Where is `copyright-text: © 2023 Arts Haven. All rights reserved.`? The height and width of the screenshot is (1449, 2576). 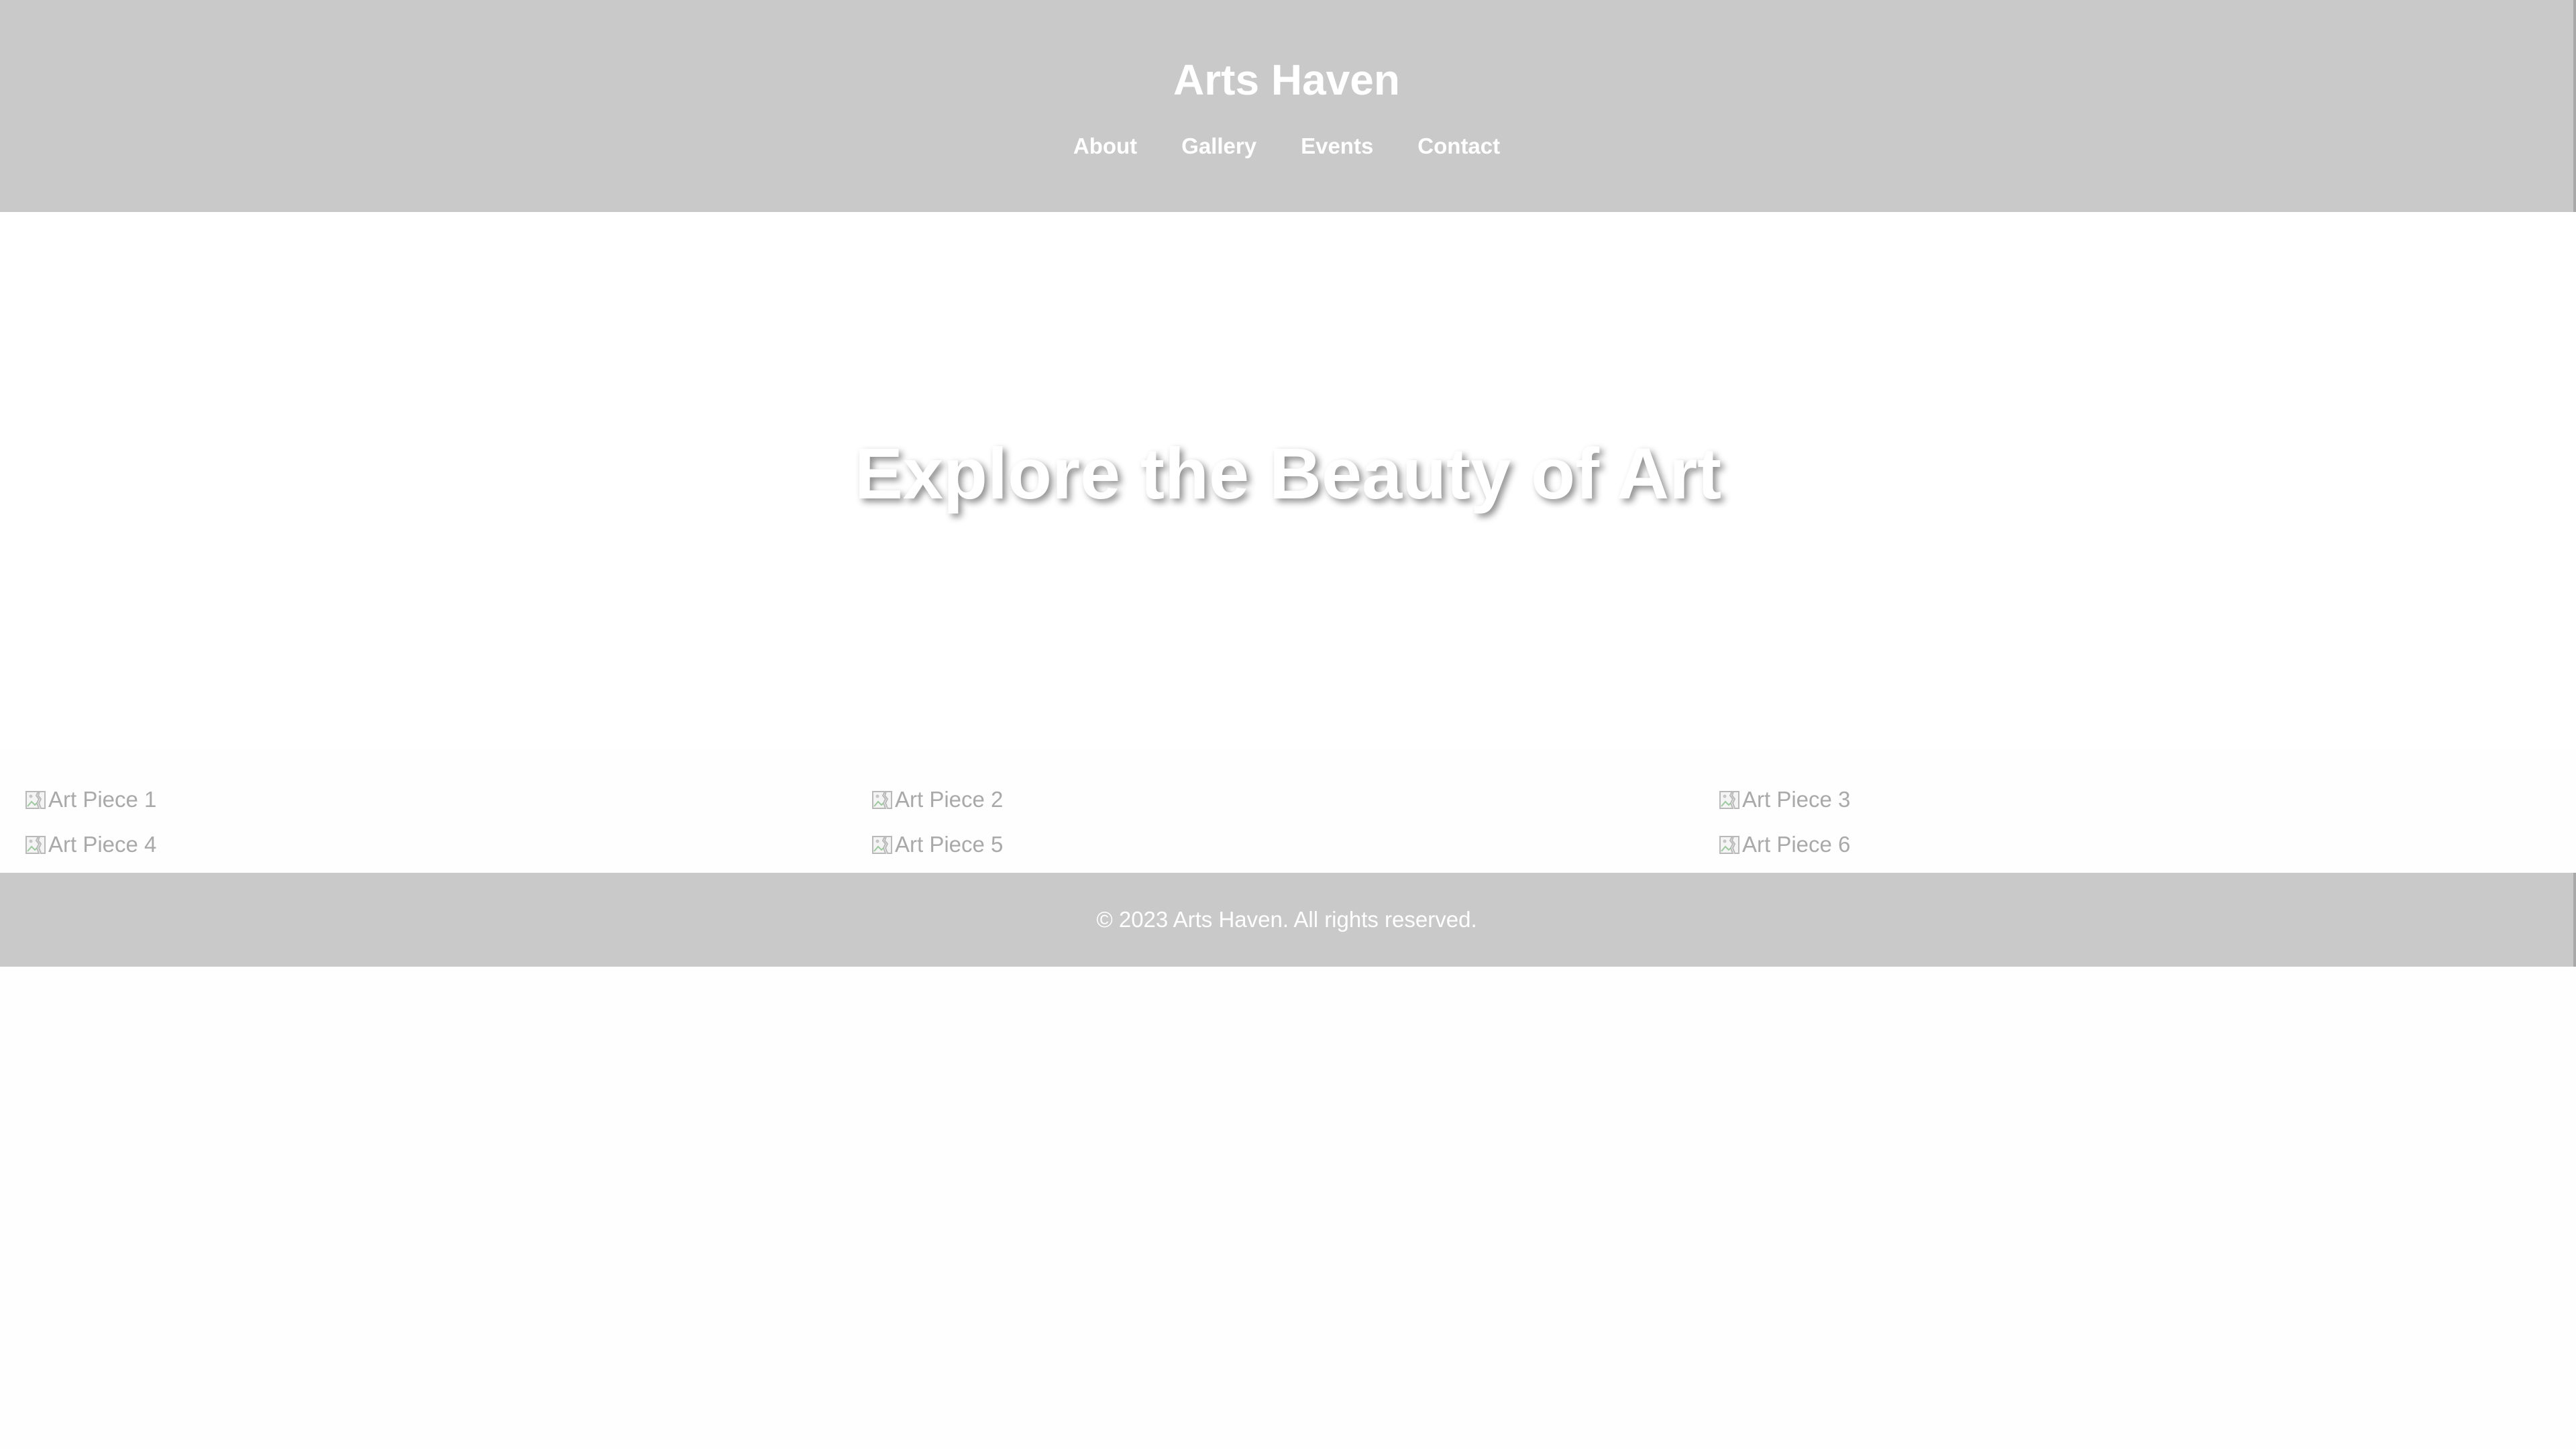 copyright-text: © 2023 Arts Haven. All rights reserved. is located at coordinates (1286, 919).